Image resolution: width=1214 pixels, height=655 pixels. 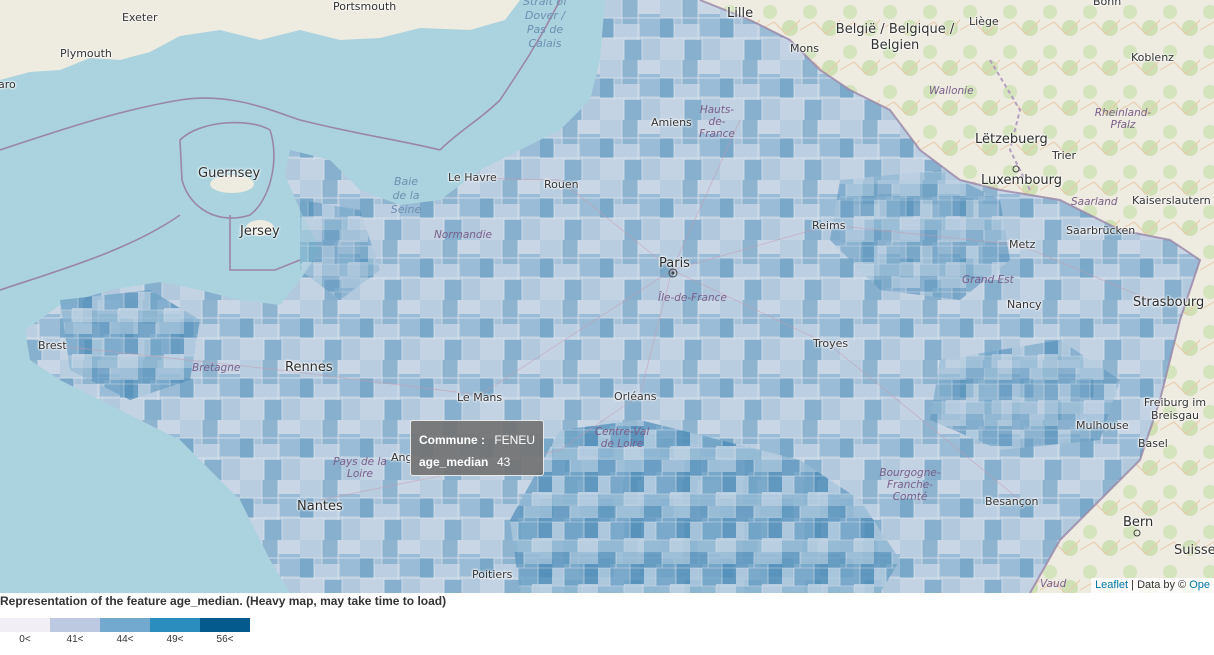 I want to click on legend-label: 56<, so click(x=225, y=639).